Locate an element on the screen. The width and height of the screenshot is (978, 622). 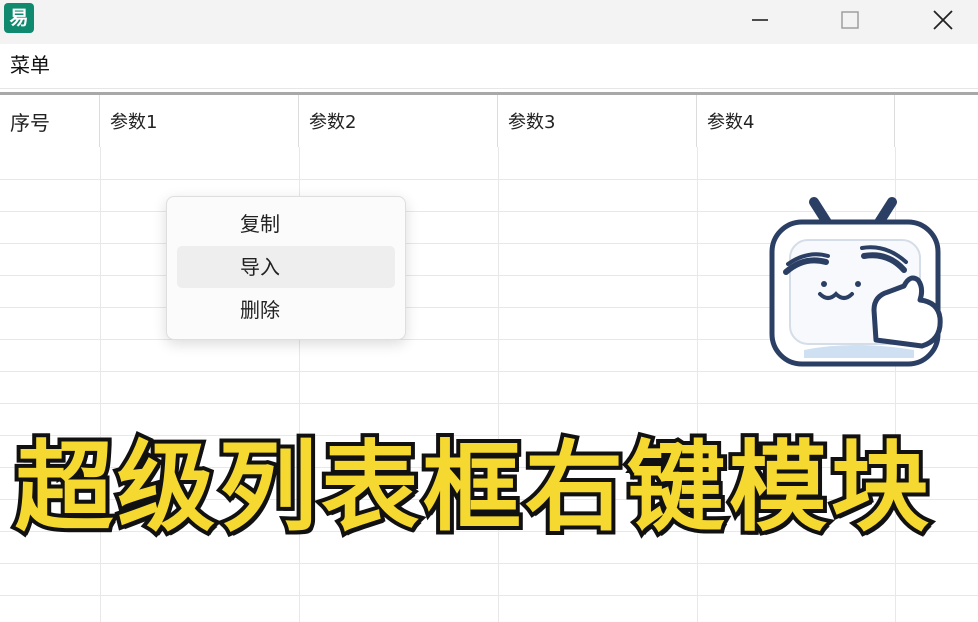
column-header-param1: 参数1 is located at coordinates (199, 121).